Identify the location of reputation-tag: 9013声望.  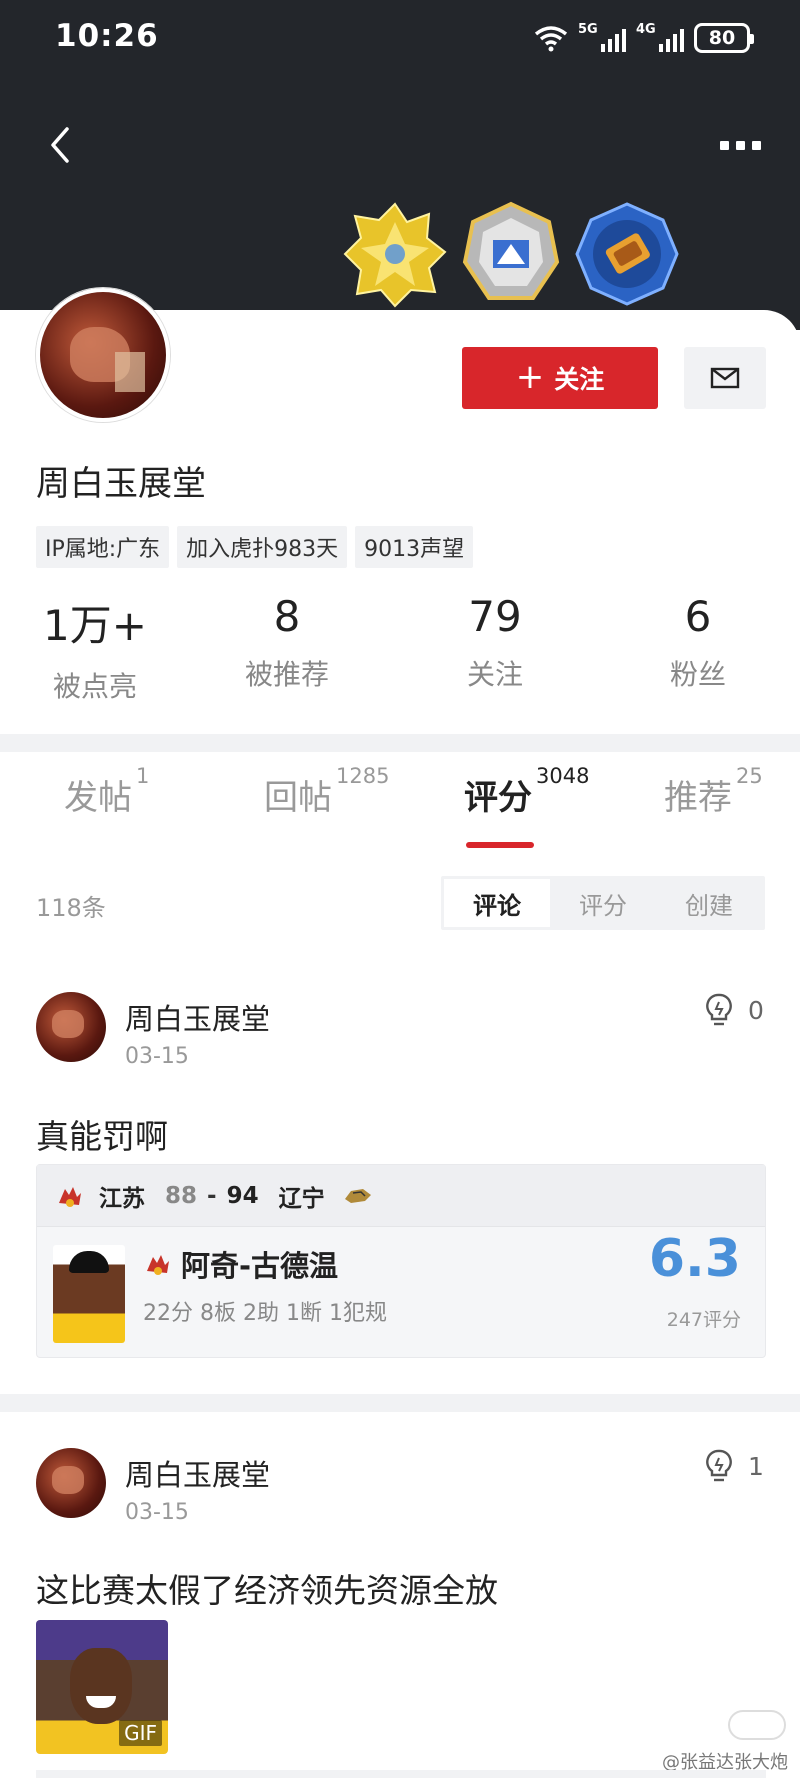
(414, 547).